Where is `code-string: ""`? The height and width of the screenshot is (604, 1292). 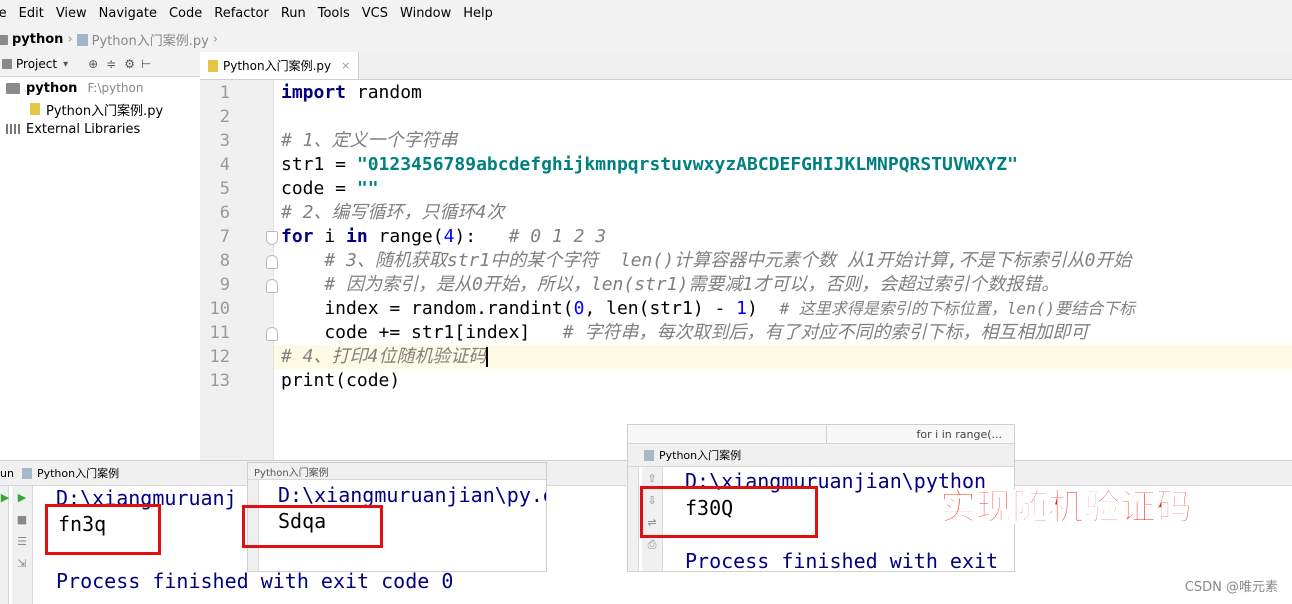
code-string: "" is located at coordinates (367, 188).